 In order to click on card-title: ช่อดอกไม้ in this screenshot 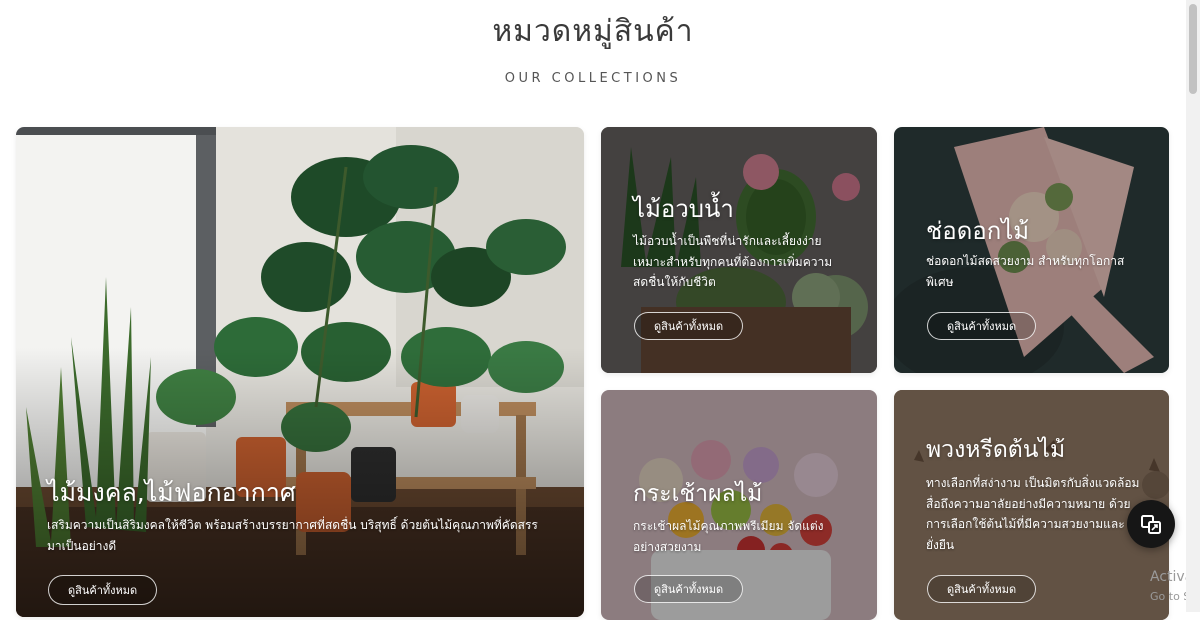, I will do `click(978, 231)`.